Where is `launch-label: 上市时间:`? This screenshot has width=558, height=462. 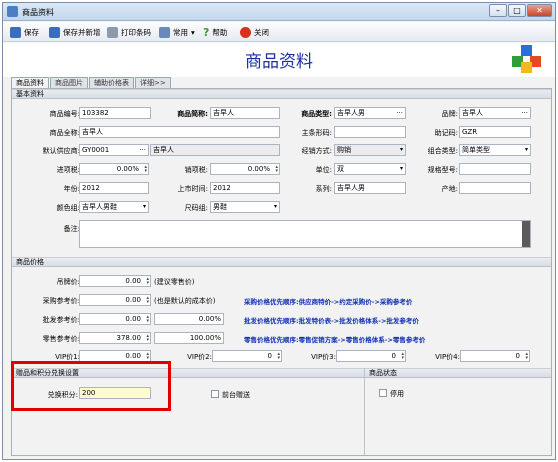
launch-label: 上市时间: is located at coordinates (192, 189).